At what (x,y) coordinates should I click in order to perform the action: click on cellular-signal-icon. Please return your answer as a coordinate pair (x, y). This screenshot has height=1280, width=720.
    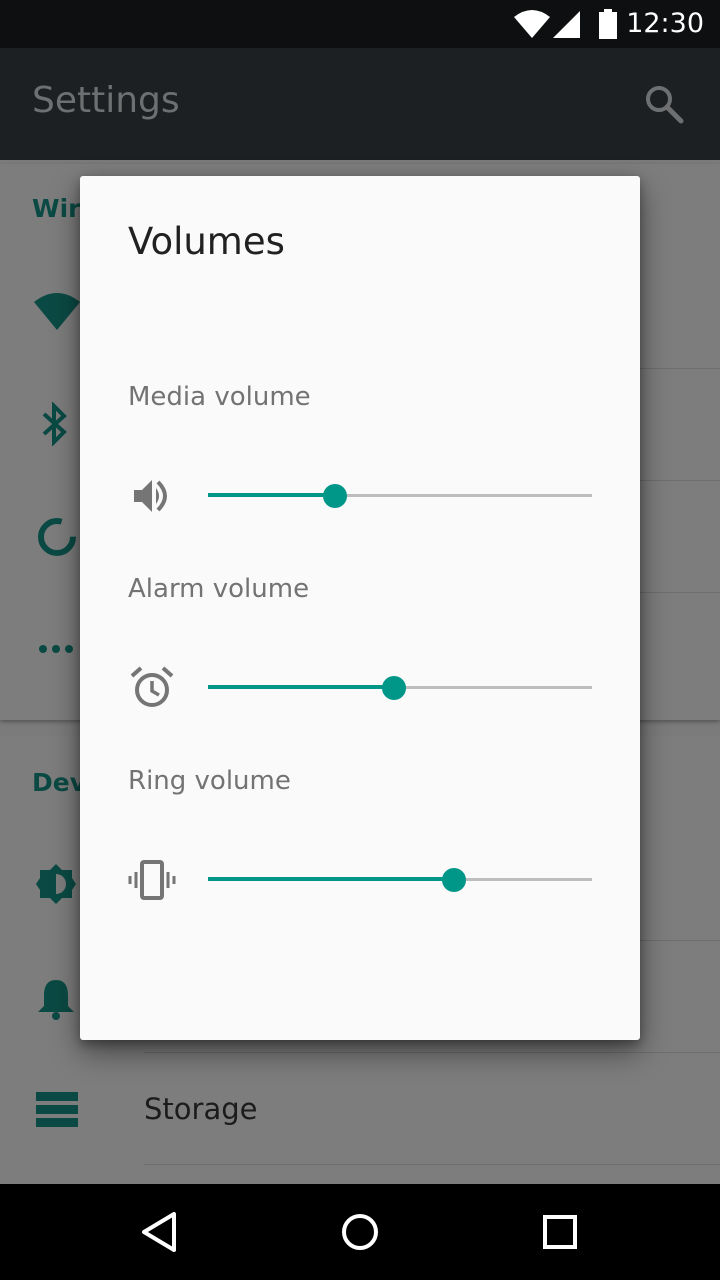
    Looking at the image, I should click on (566, 24).